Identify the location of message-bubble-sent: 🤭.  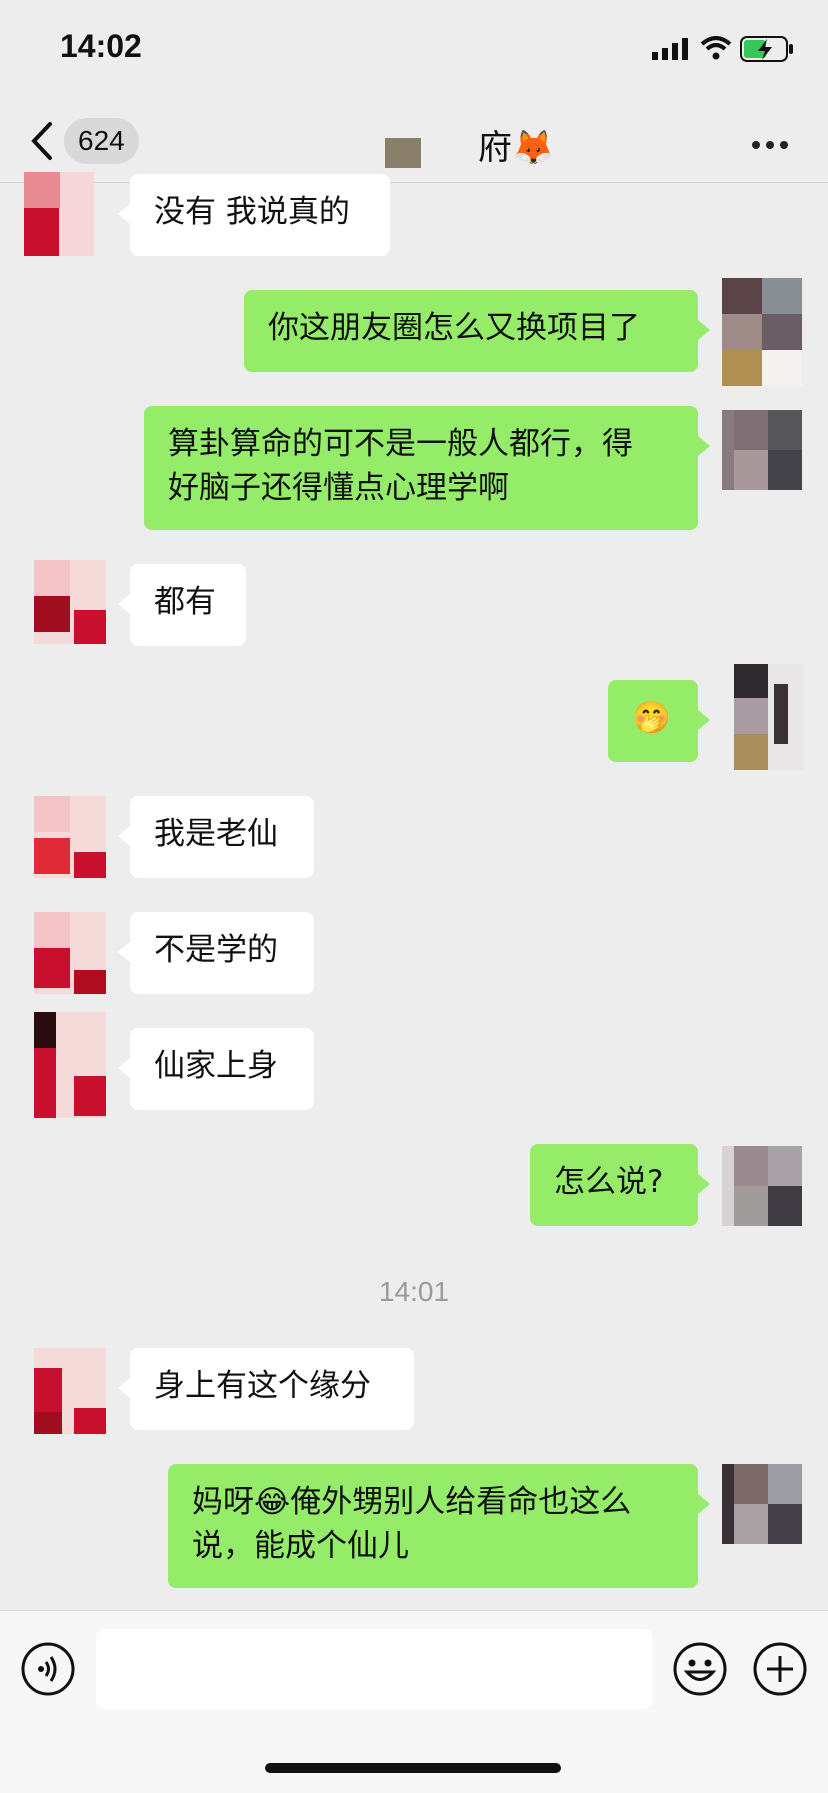
(659, 721).